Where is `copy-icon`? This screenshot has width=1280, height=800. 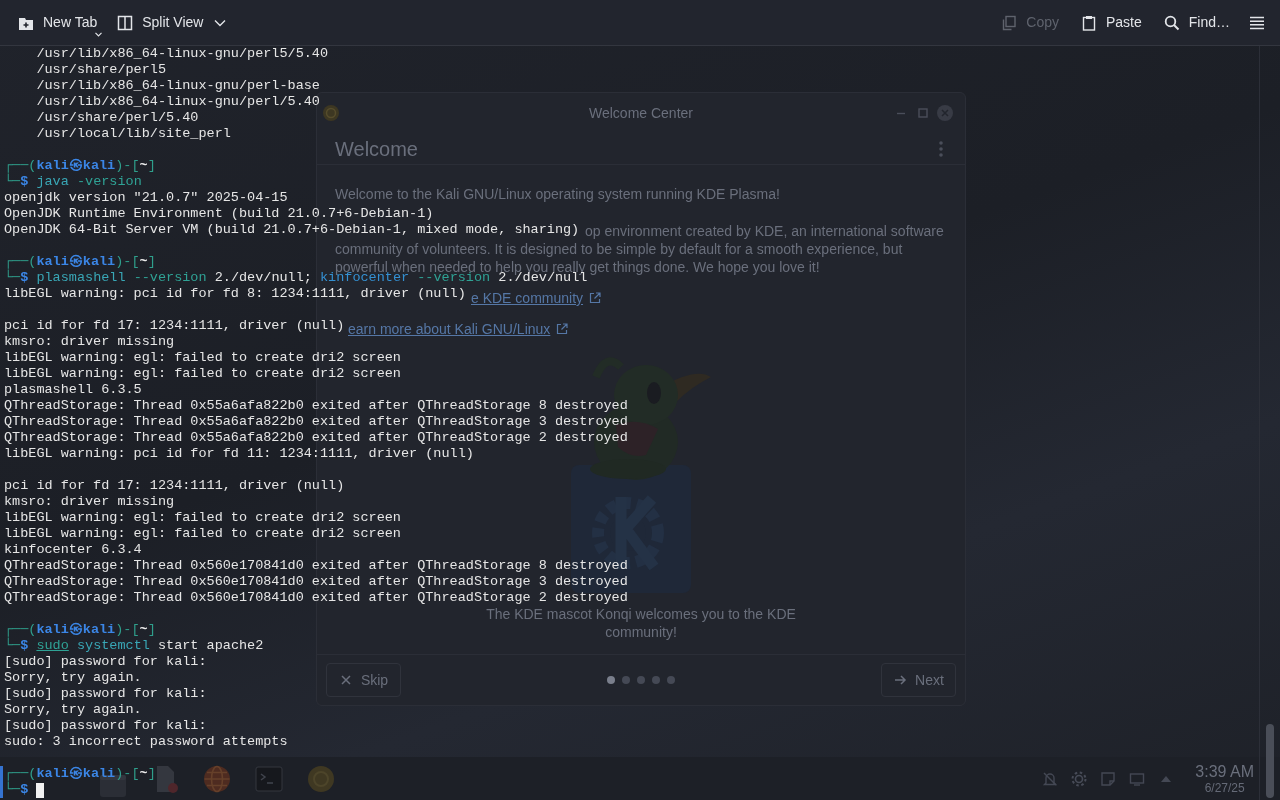
copy-icon is located at coordinates (1009, 22).